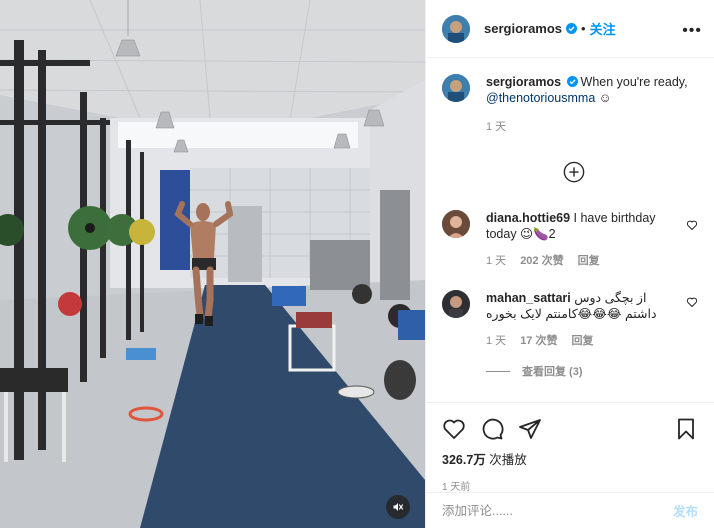 The height and width of the screenshot is (528, 714). Describe the element at coordinates (523, 28) in the screenshot. I see `author-username: sergioramos` at that location.